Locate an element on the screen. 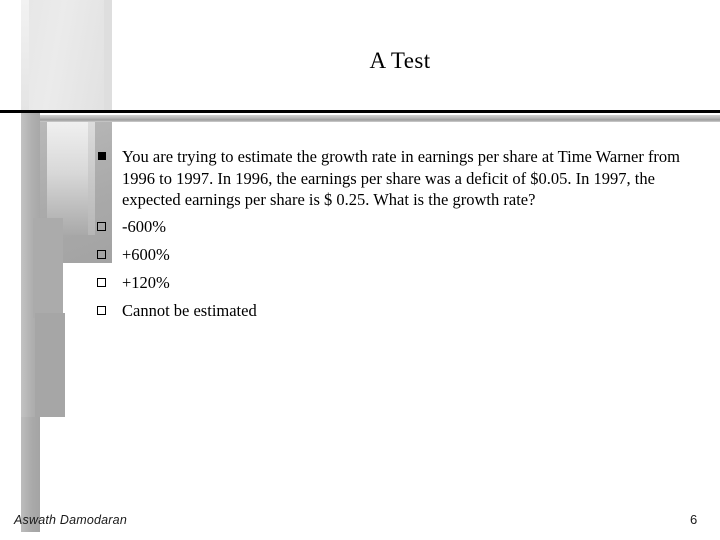 The image size is (720, 540). bullet-text-option-1: -600% is located at coordinates (144, 226).